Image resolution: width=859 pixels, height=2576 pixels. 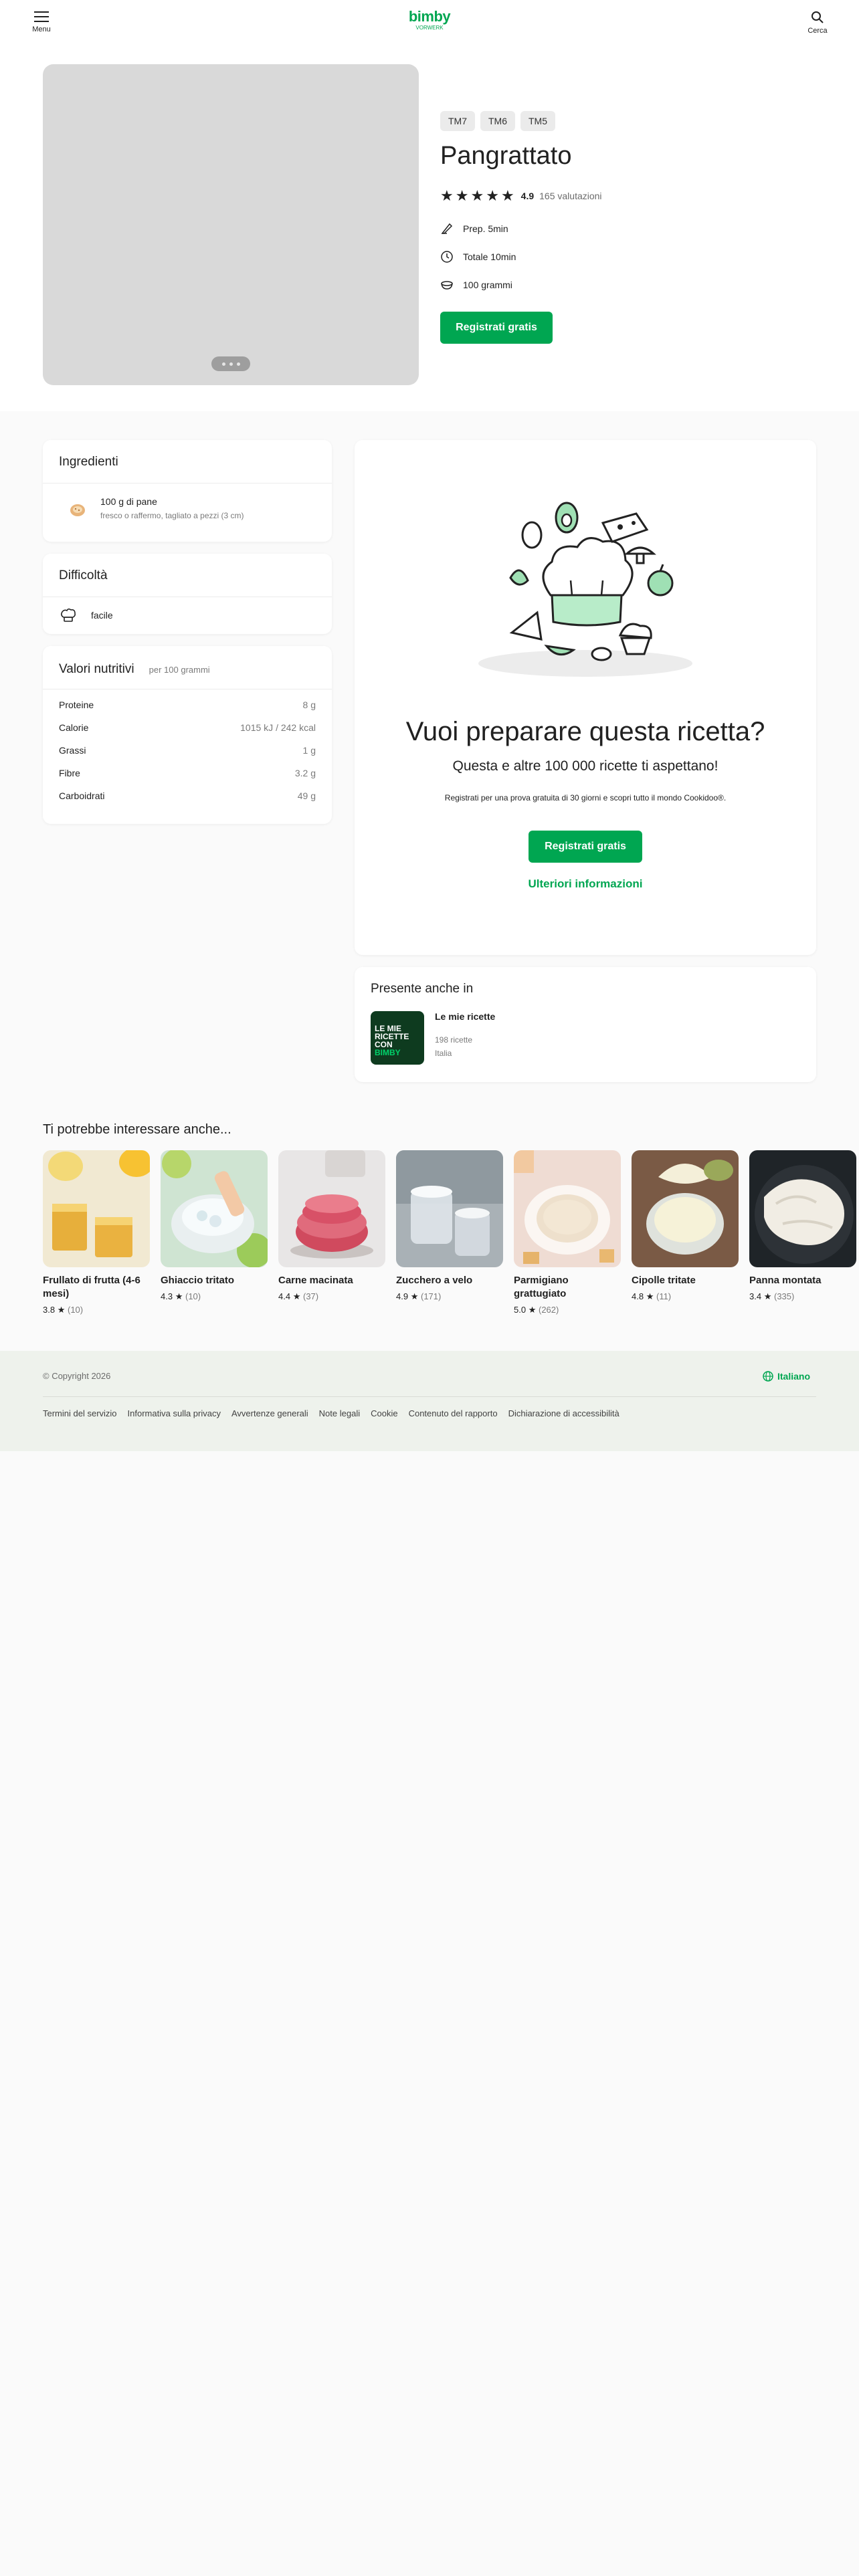 What do you see at coordinates (520, 1310) in the screenshot?
I see `rating-value: 5.0` at bounding box center [520, 1310].